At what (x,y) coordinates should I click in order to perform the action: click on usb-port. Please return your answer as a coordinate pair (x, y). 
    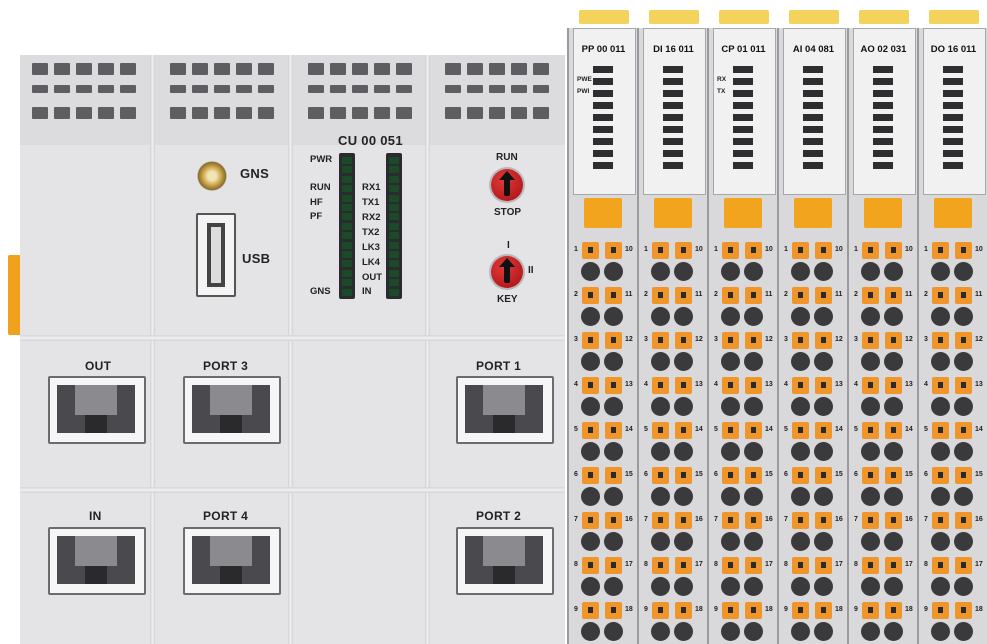
    Looking at the image, I should click on (216, 255).